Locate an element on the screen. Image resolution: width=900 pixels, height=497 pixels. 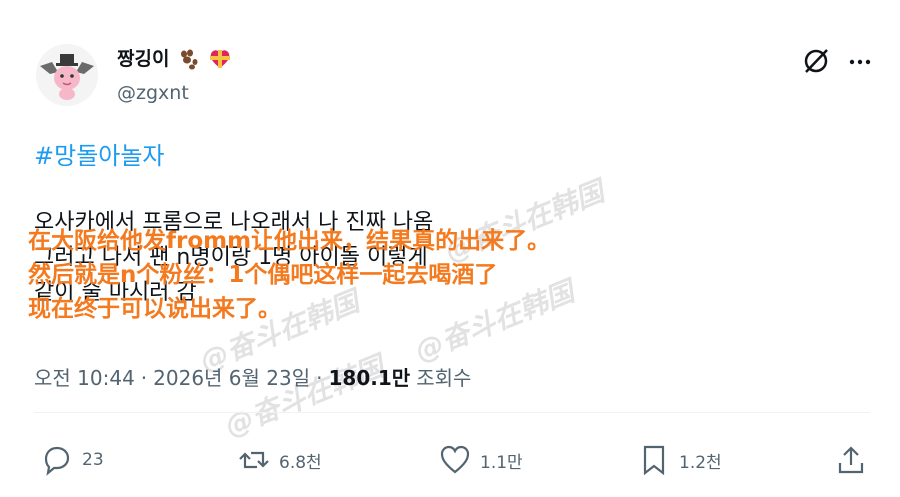
bookmark-count: 1.2천 is located at coordinates (700, 462).